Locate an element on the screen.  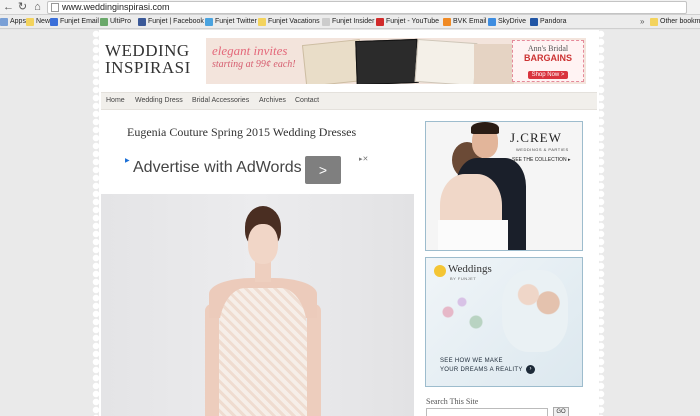
bookmark-label: Funjet Insider is located at coordinates (353, 21).